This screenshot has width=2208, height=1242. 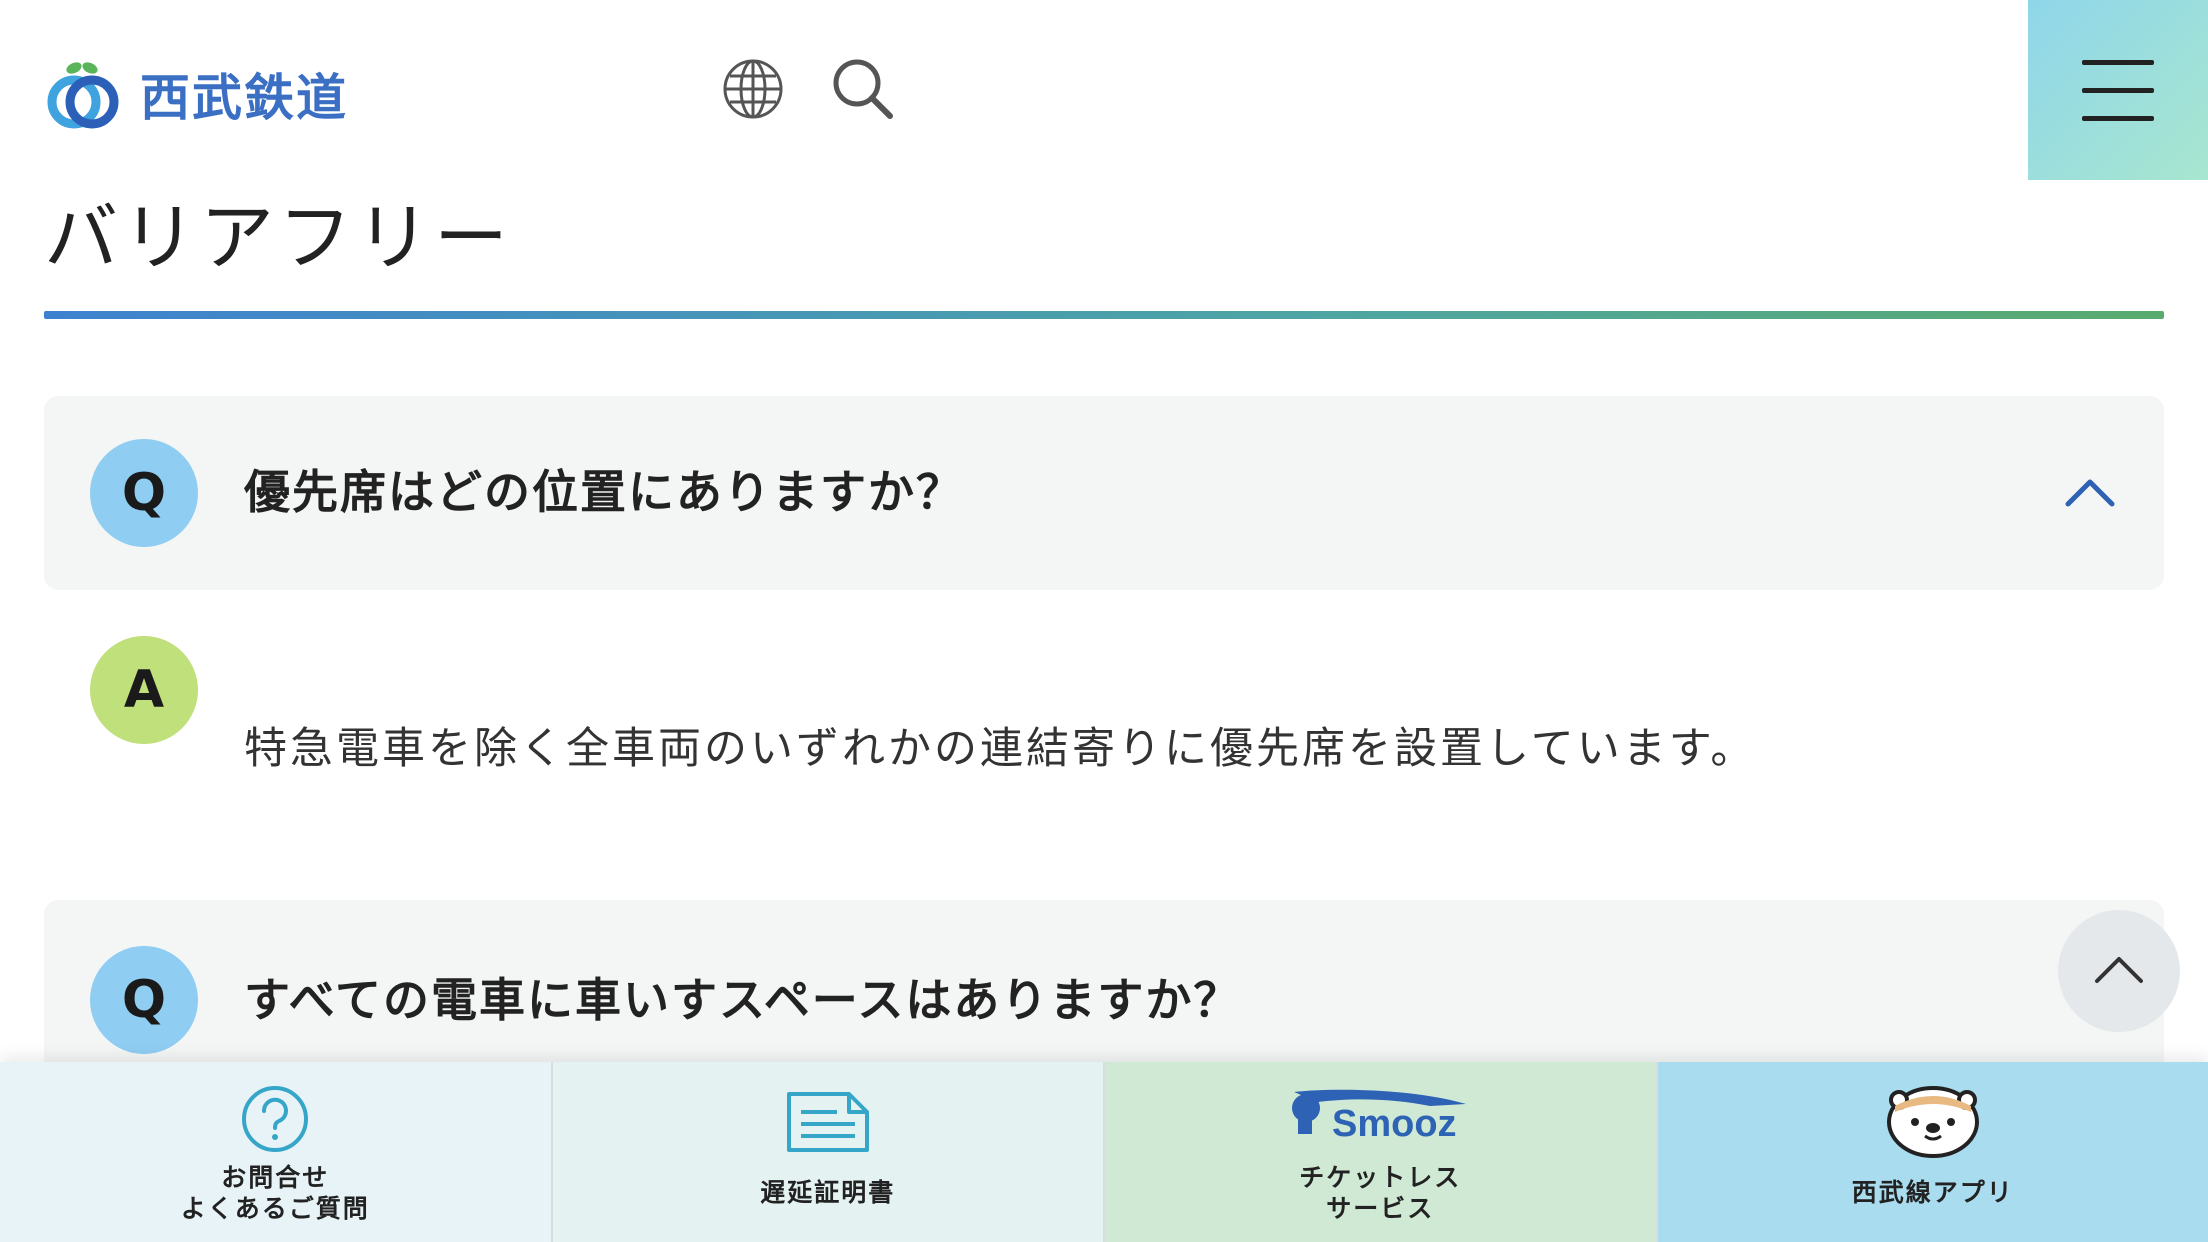 What do you see at coordinates (1932, 1192) in the screenshot?
I see `nav-label: 西武線アプリ` at bounding box center [1932, 1192].